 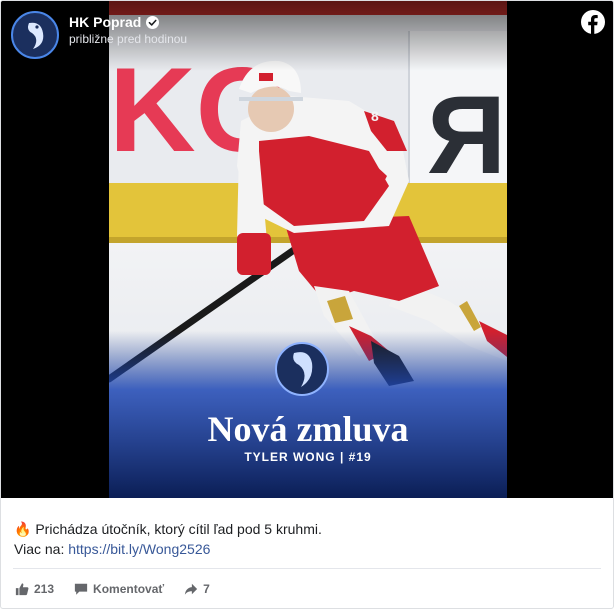 I want to click on verified-badge-icon, so click(x=153, y=22).